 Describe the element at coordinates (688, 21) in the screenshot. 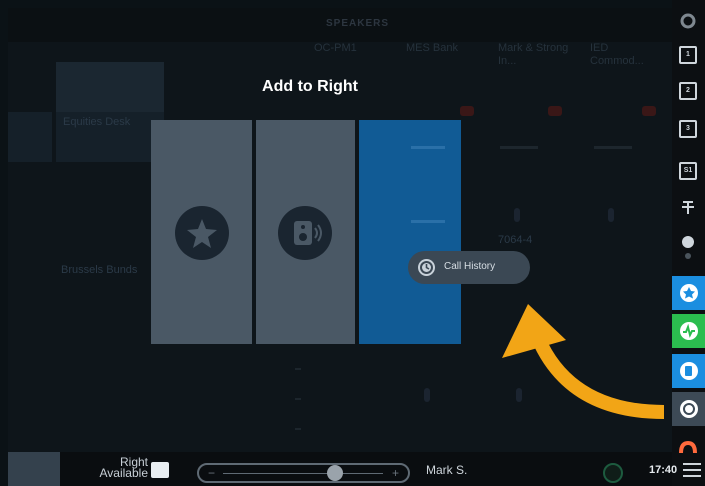

I see `settings-icon` at that location.